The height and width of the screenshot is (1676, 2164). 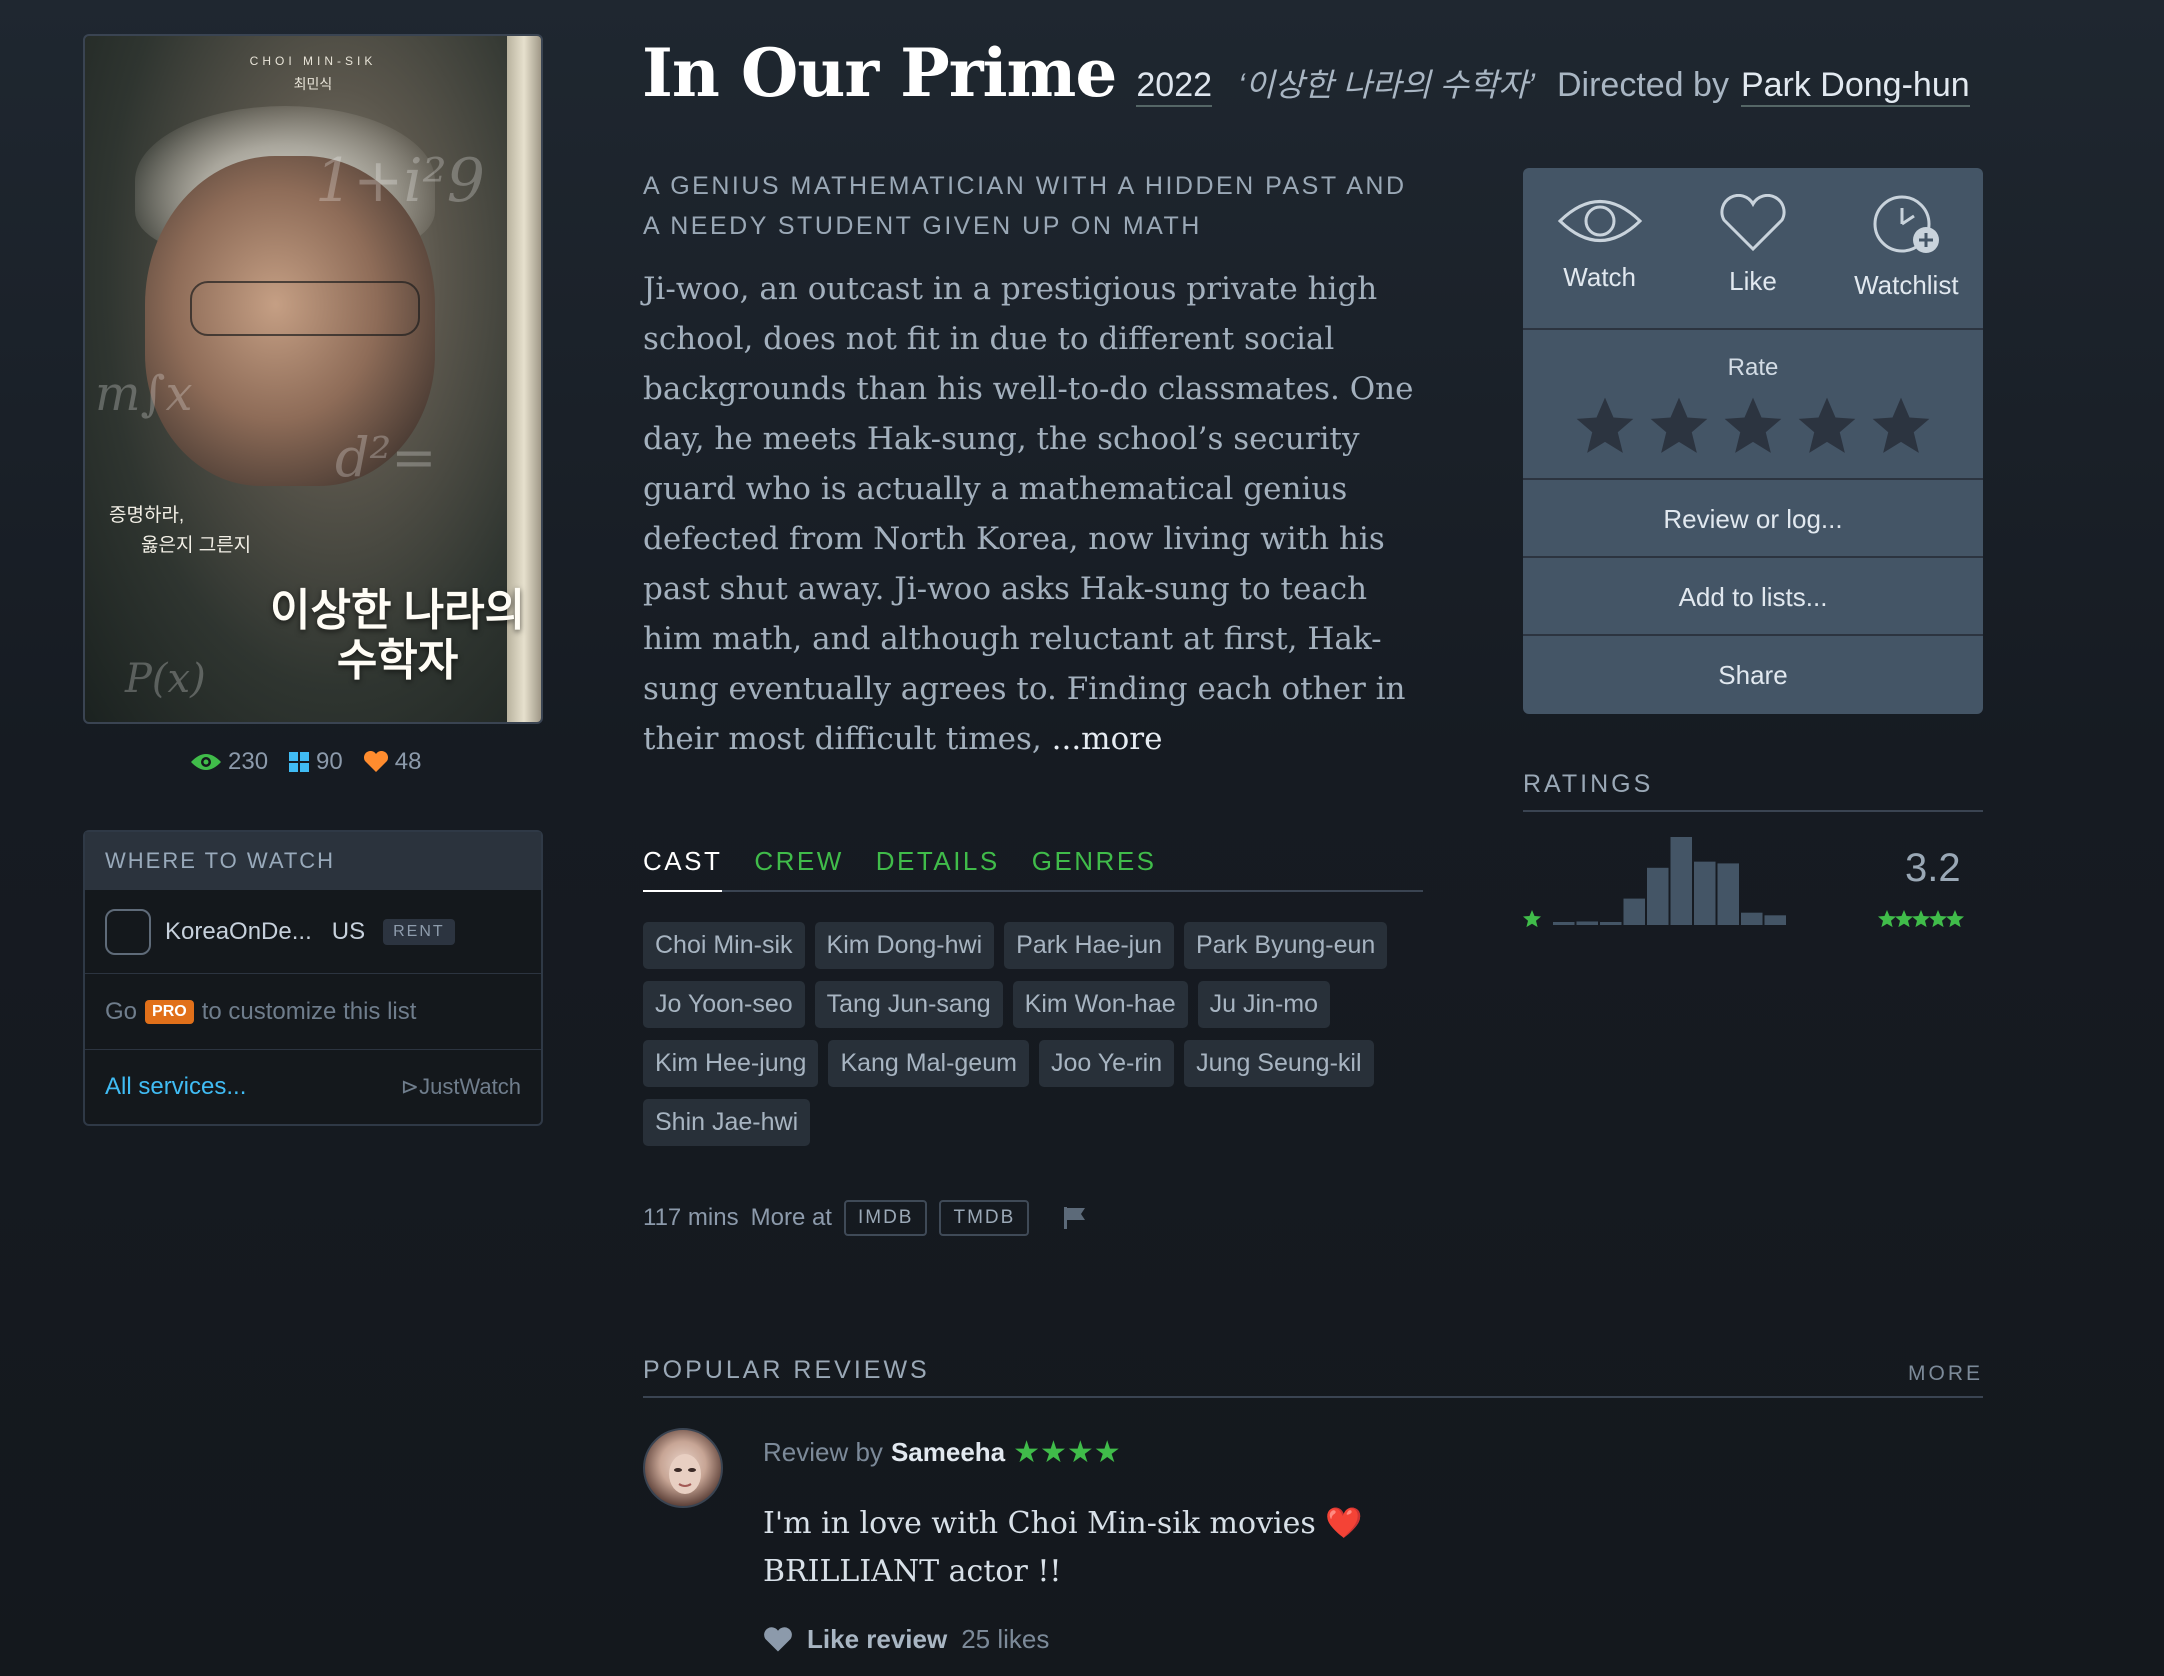 What do you see at coordinates (248, 761) in the screenshot?
I see `watched-count: 230` at bounding box center [248, 761].